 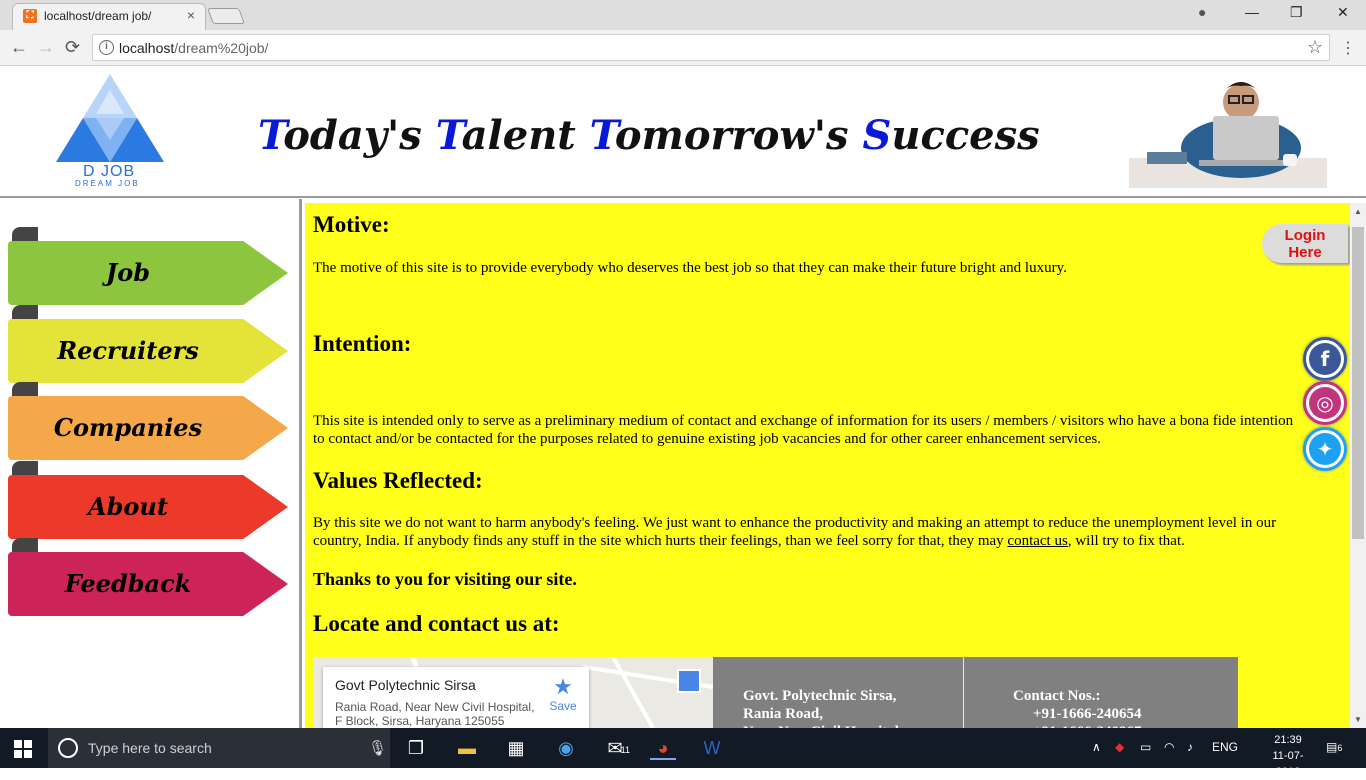 I want to click on intention-heading: Intention:, so click(x=362, y=343).